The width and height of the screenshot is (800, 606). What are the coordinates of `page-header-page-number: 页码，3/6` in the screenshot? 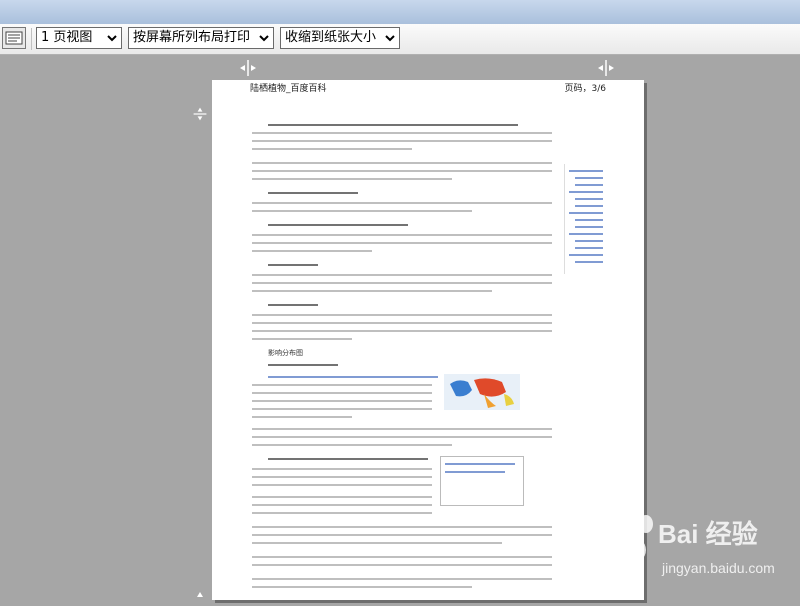 It's located at (585, 89).